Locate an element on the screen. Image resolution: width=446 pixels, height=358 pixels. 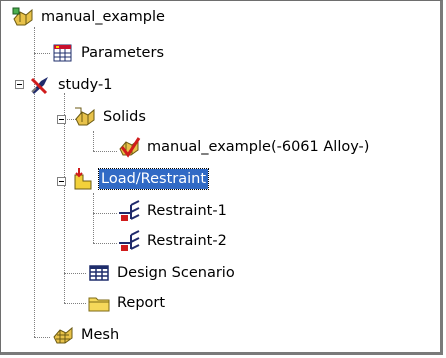
solid-body-icon is located at coordinates (130, 147).